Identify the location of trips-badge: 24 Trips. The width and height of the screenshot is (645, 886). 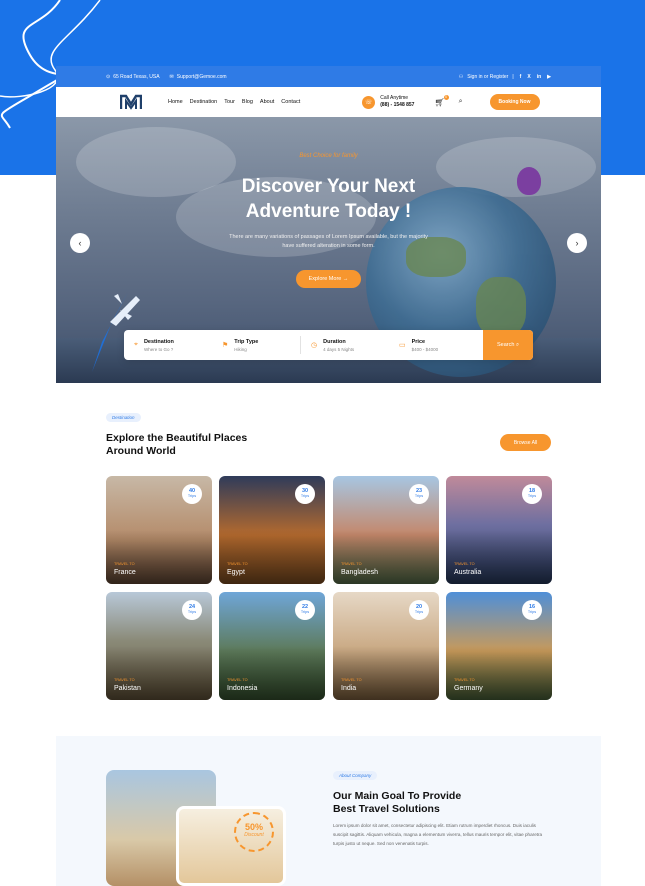
(192, 610).